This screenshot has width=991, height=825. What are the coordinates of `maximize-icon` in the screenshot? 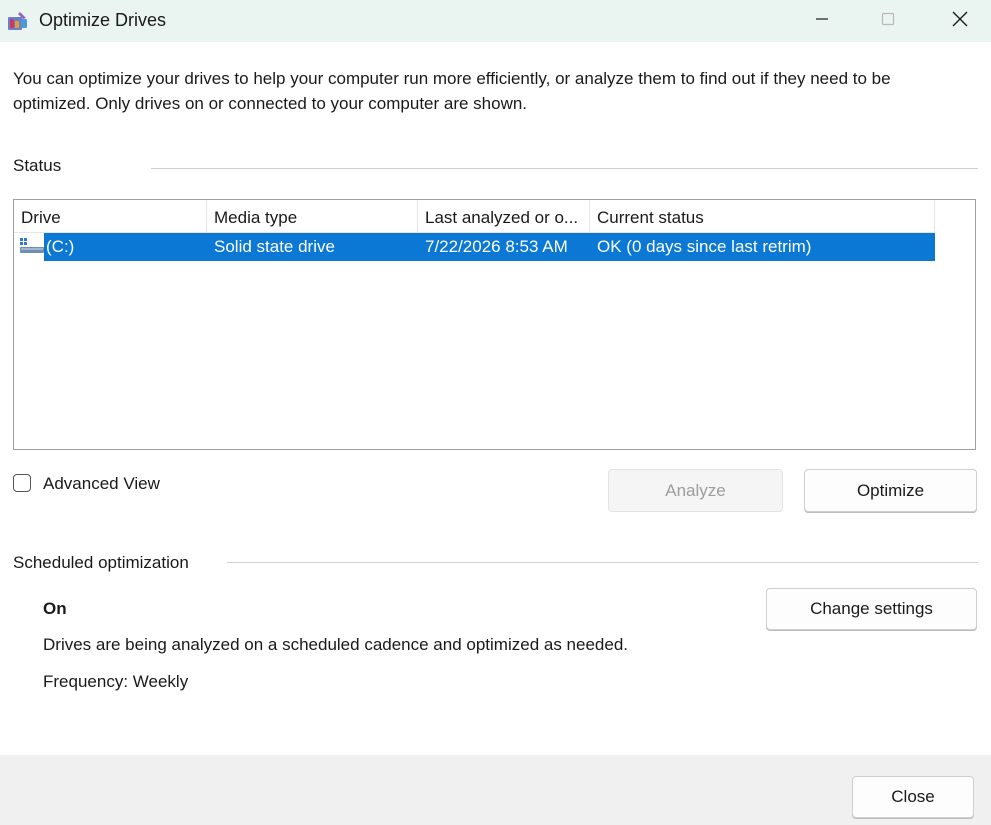 It's located at (888, 21).